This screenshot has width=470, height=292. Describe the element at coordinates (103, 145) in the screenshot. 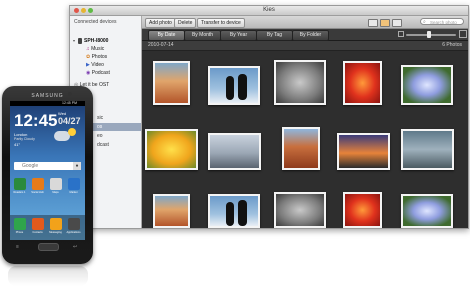

I see `sidebar-item-fragment: dcast` at that location.